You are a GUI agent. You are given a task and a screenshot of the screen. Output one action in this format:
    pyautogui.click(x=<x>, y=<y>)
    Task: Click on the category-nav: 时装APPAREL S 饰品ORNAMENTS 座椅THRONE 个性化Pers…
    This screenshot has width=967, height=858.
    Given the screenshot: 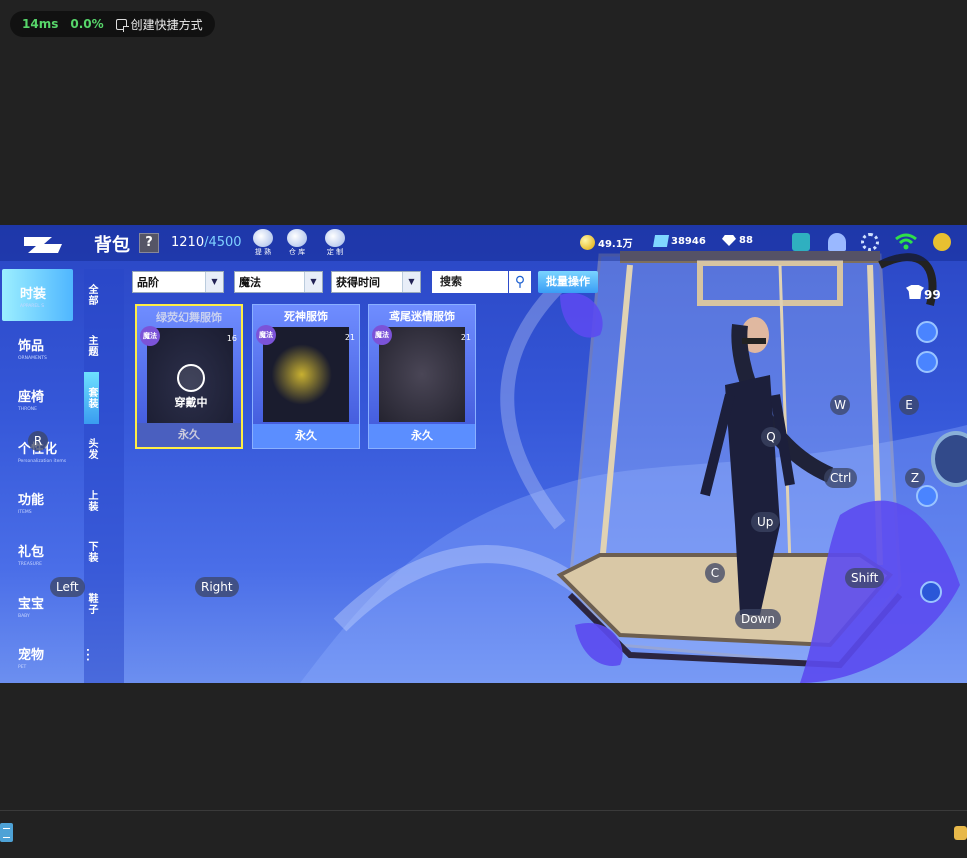 What is the action you would take?
    pyautogui.click(x=36, y=476)
    